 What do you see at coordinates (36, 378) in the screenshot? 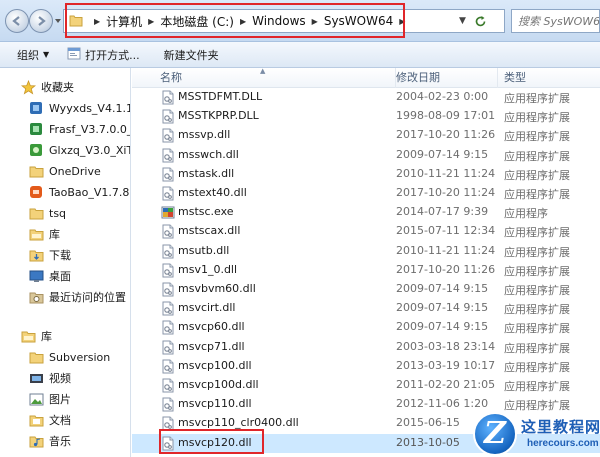
I see `video-icon` at bounding box center [36, 378].